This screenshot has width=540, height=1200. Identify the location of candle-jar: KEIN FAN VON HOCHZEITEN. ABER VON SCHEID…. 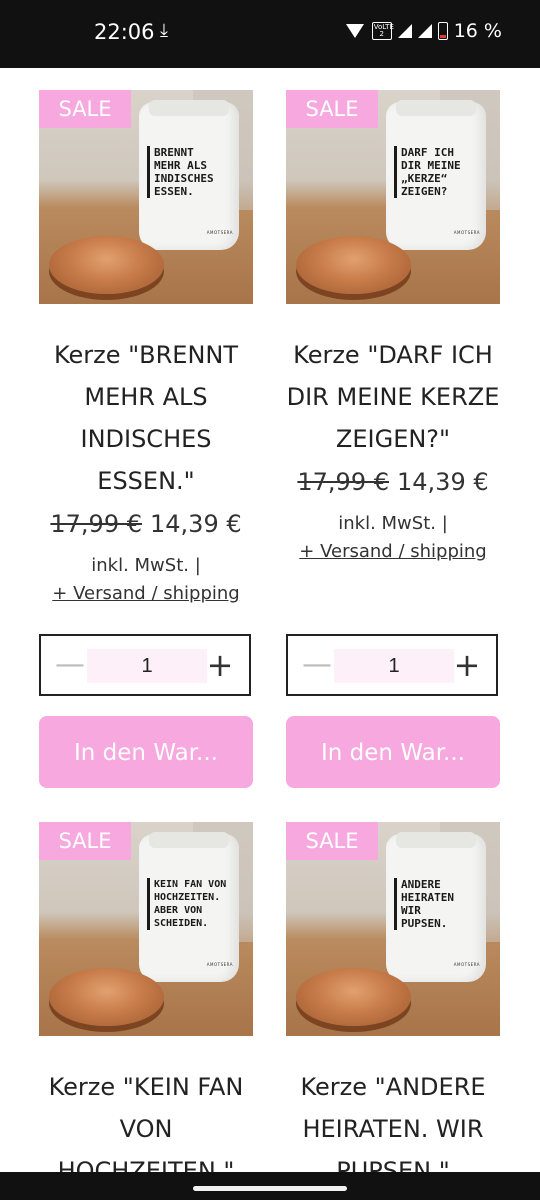
(189, 907).